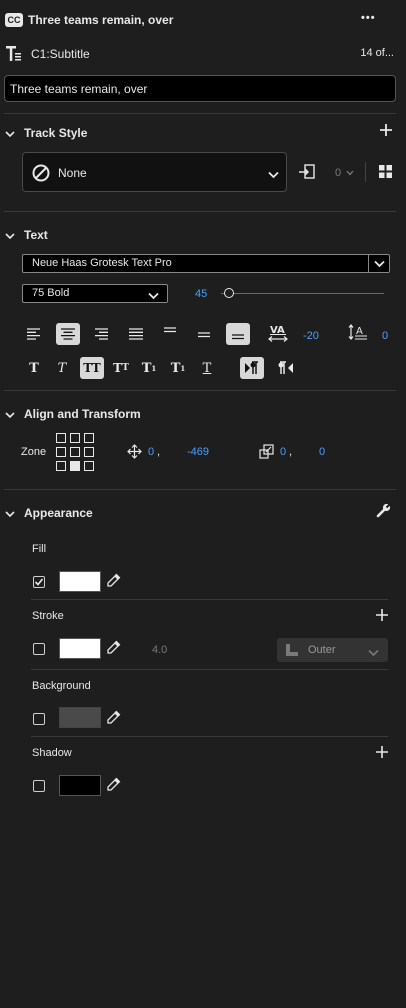 The width and height of the screenshot is (406, 1008). Describe the element at coordinates (383, 512) in the screenshot. I see `wrench-icon` at that location.